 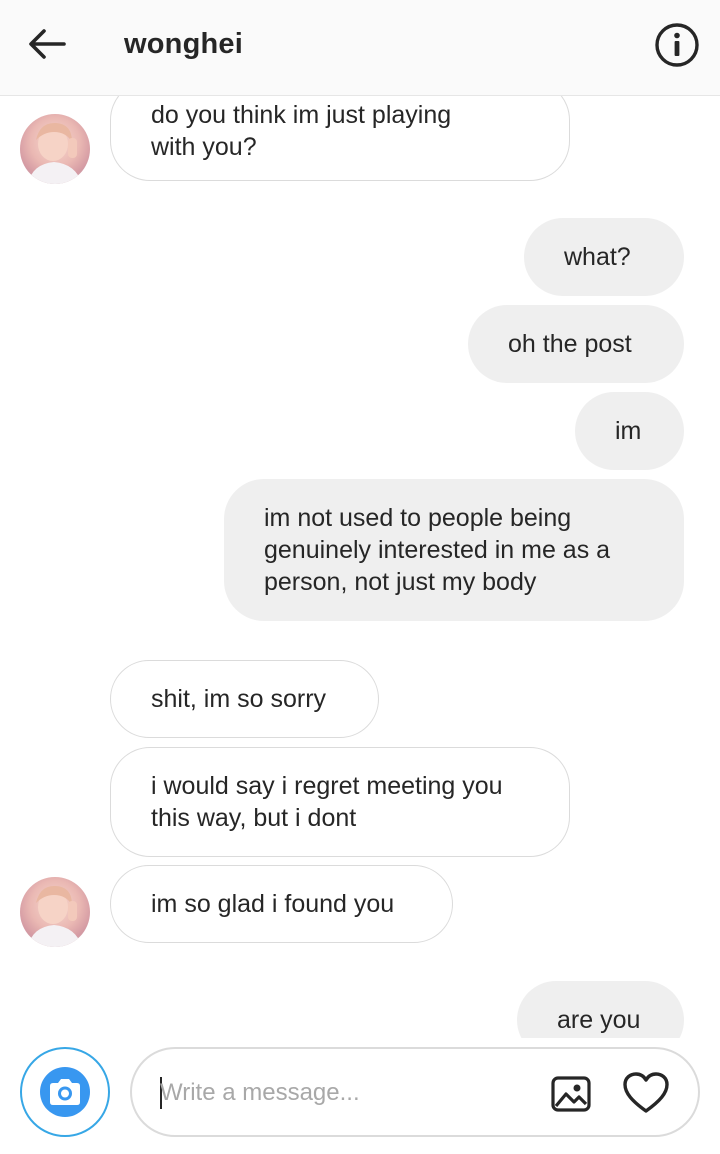 I want to click on back-button, so click(x=47, y=44).